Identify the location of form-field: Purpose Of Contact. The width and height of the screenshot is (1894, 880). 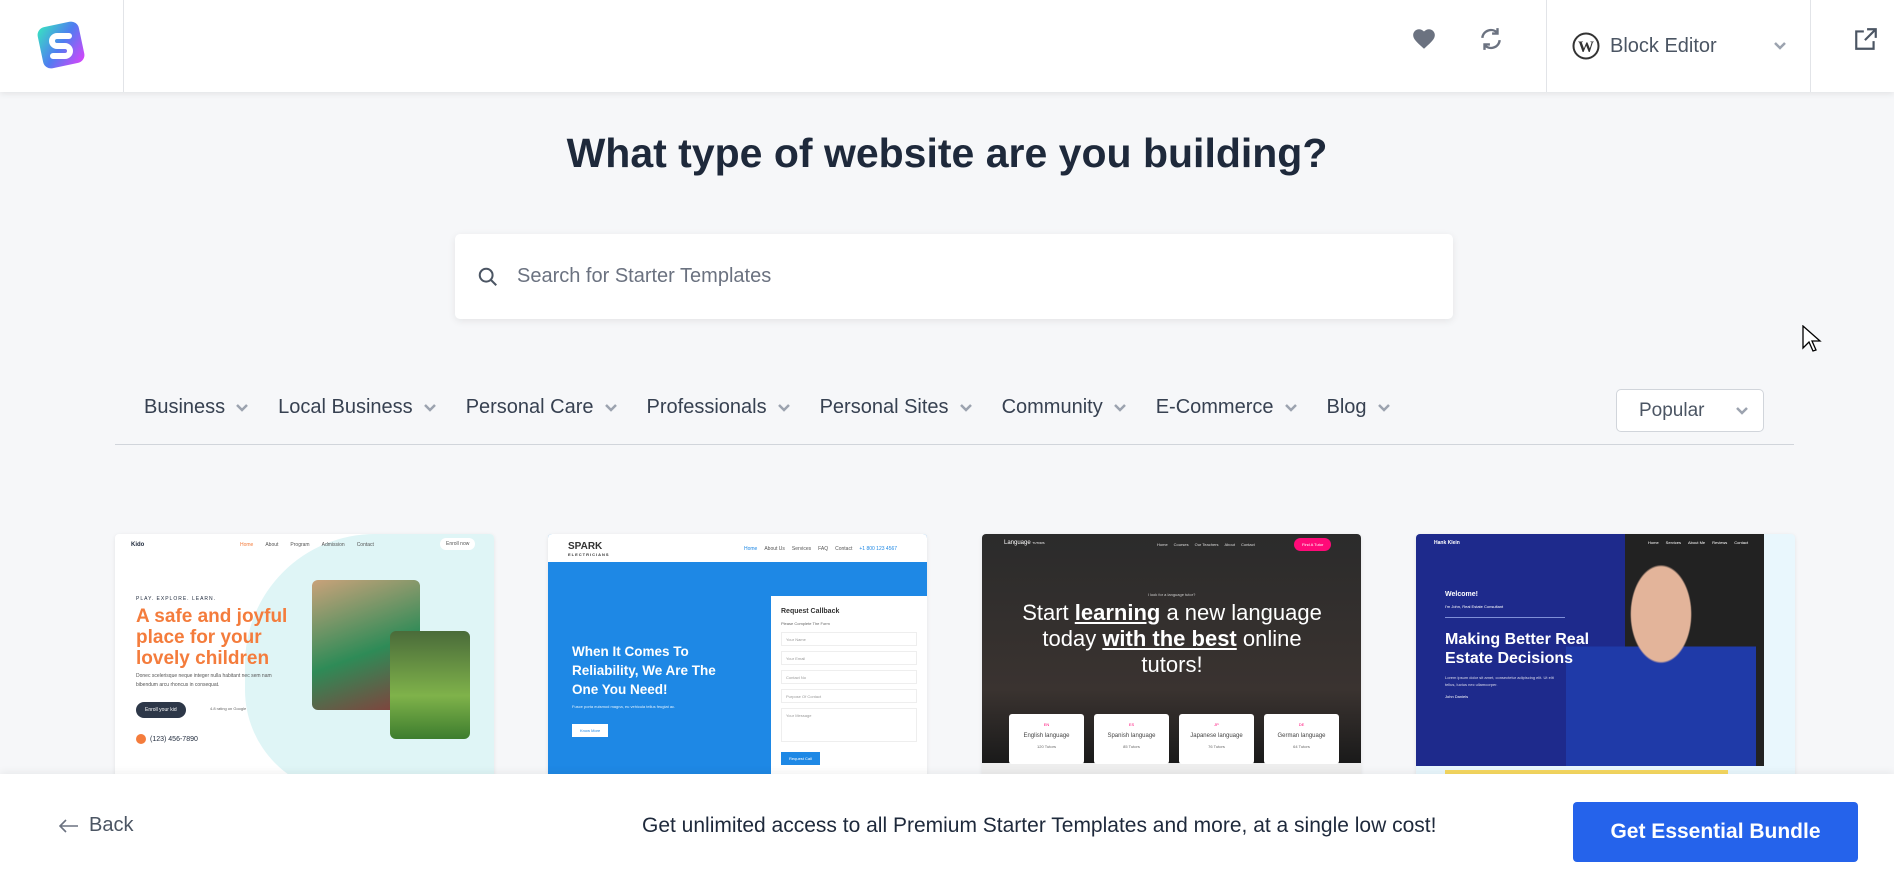
(849, 696).